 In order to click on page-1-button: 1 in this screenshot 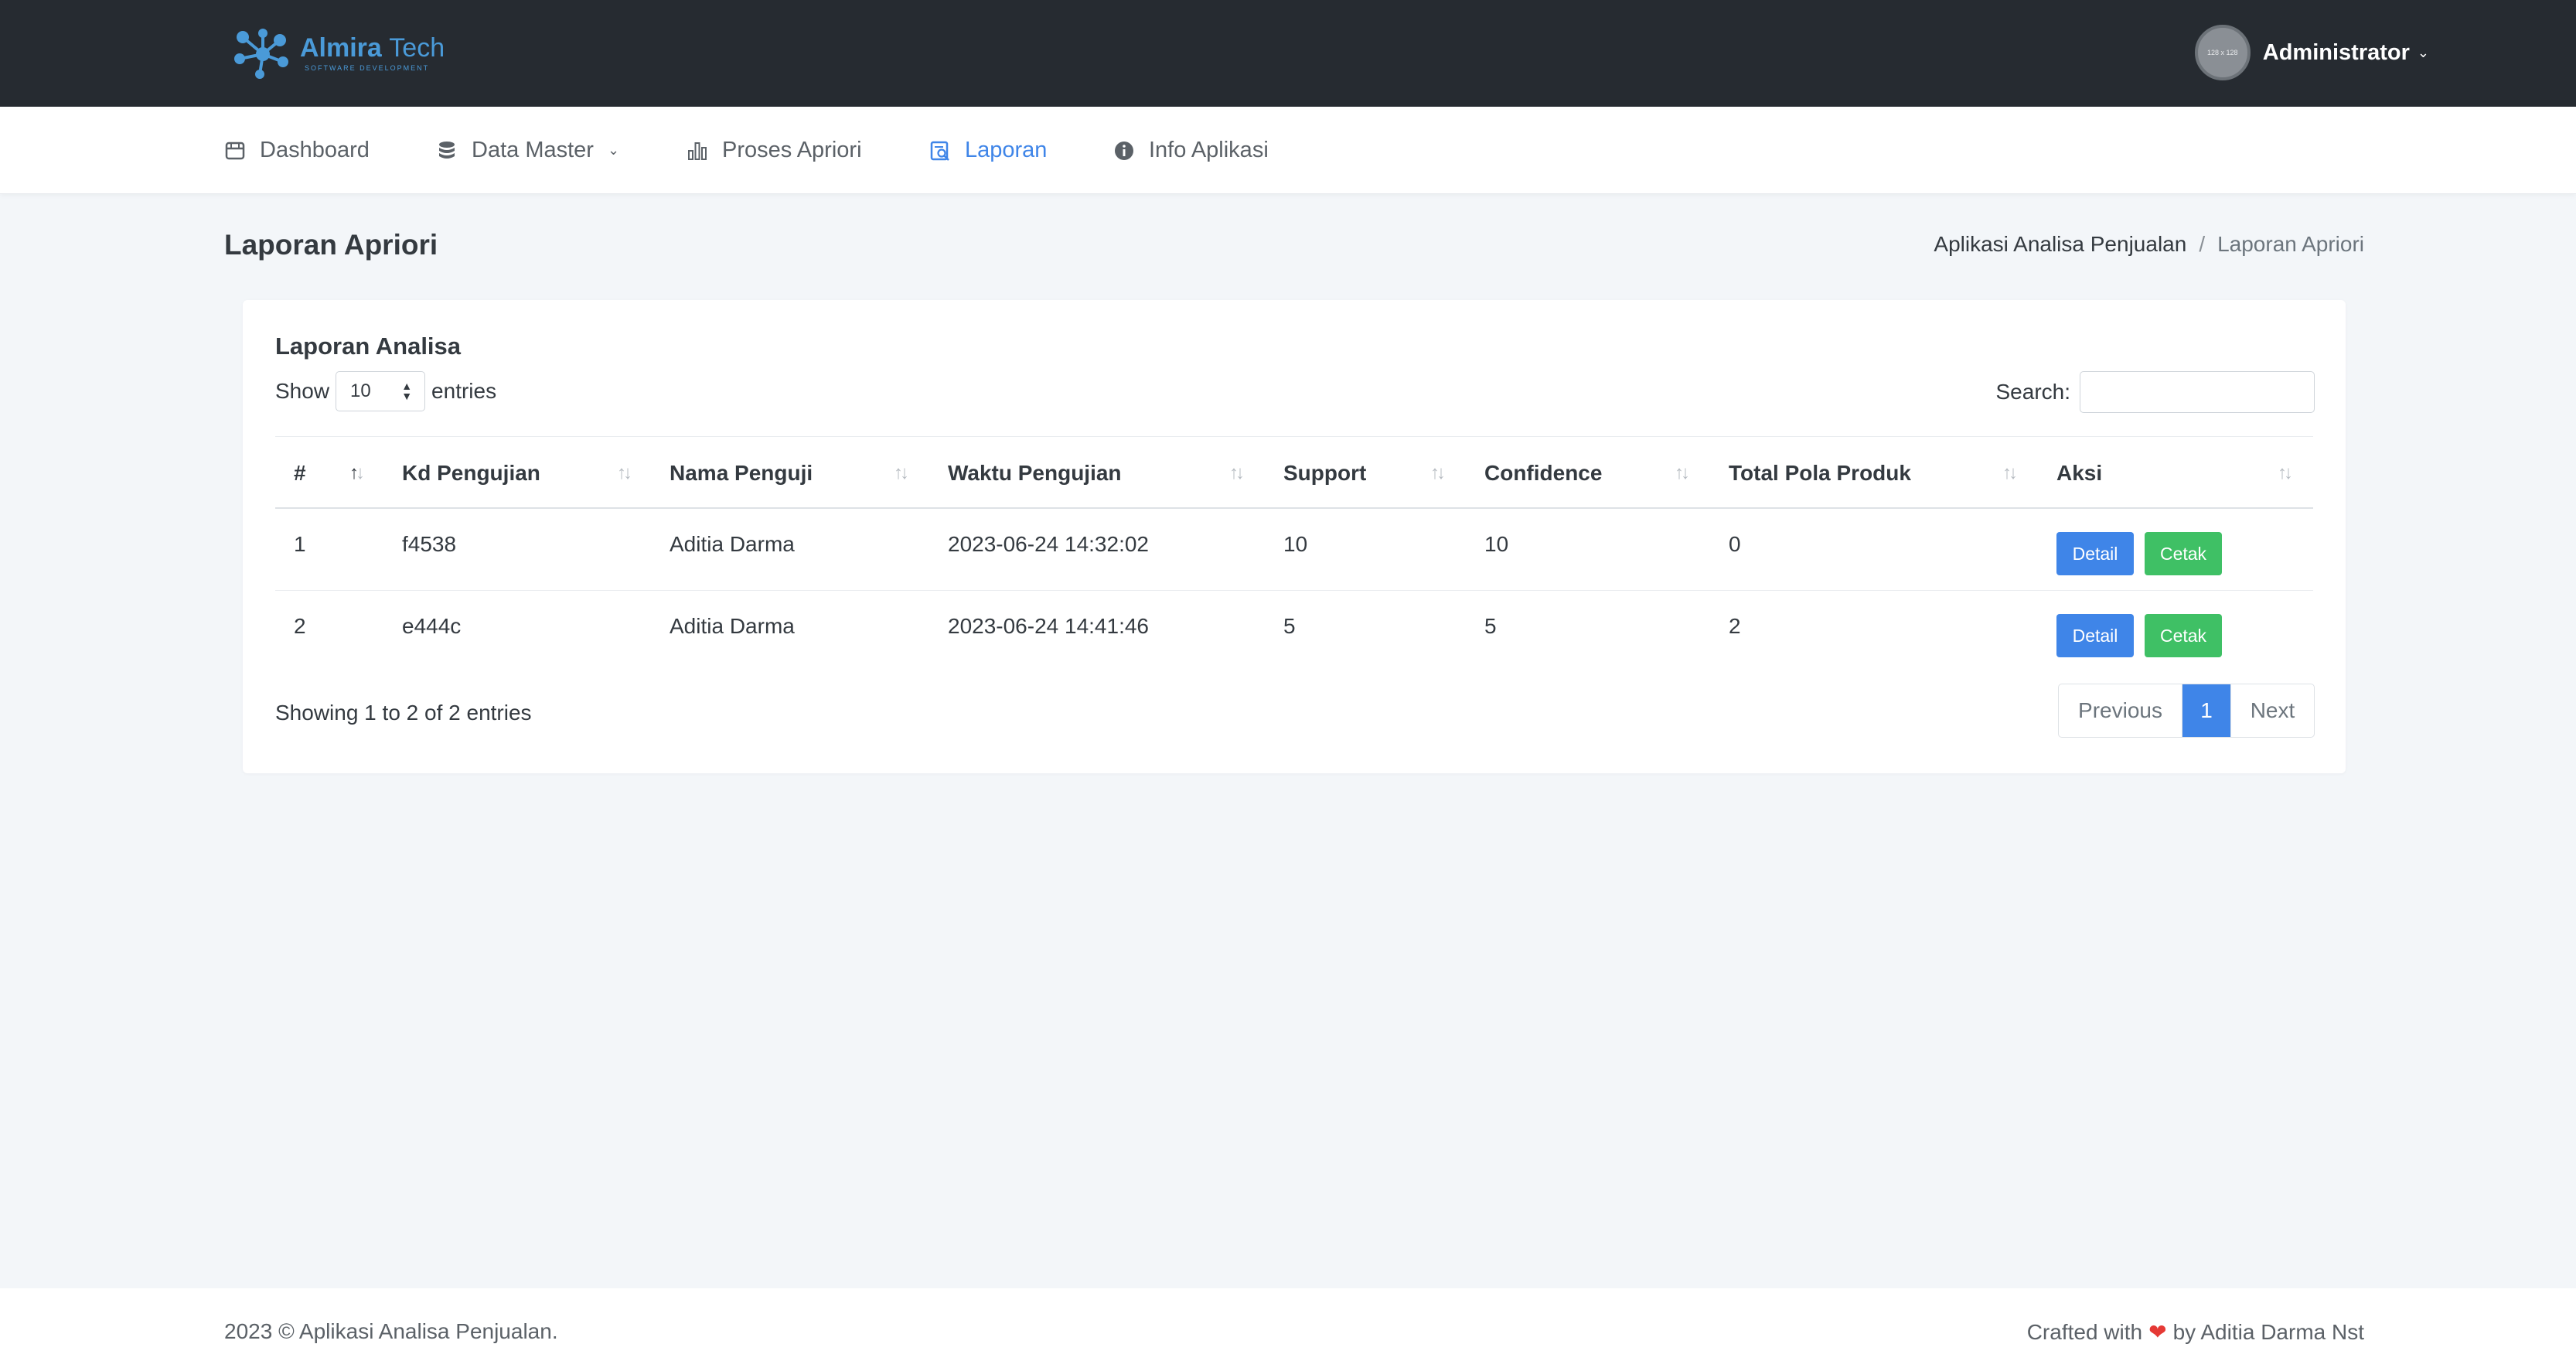, I will do `click(2206, 710)`.